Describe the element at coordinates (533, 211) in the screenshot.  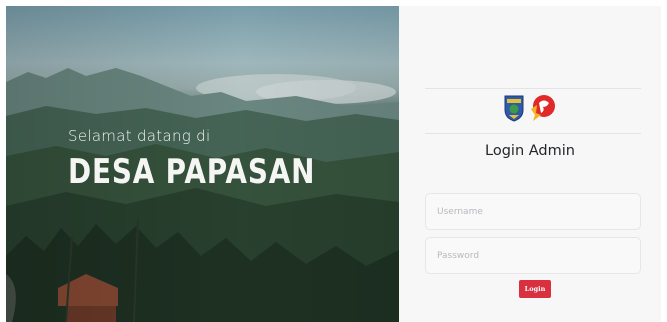
I see `username-input` at that location.